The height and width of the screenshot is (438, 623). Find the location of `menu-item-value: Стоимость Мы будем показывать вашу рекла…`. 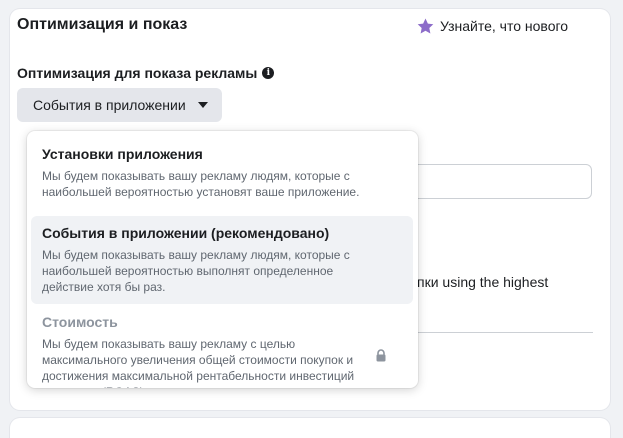

menu-item-value: Стоимость Мы будем показывать вашу рекла… is located at coordinates (222, 346).